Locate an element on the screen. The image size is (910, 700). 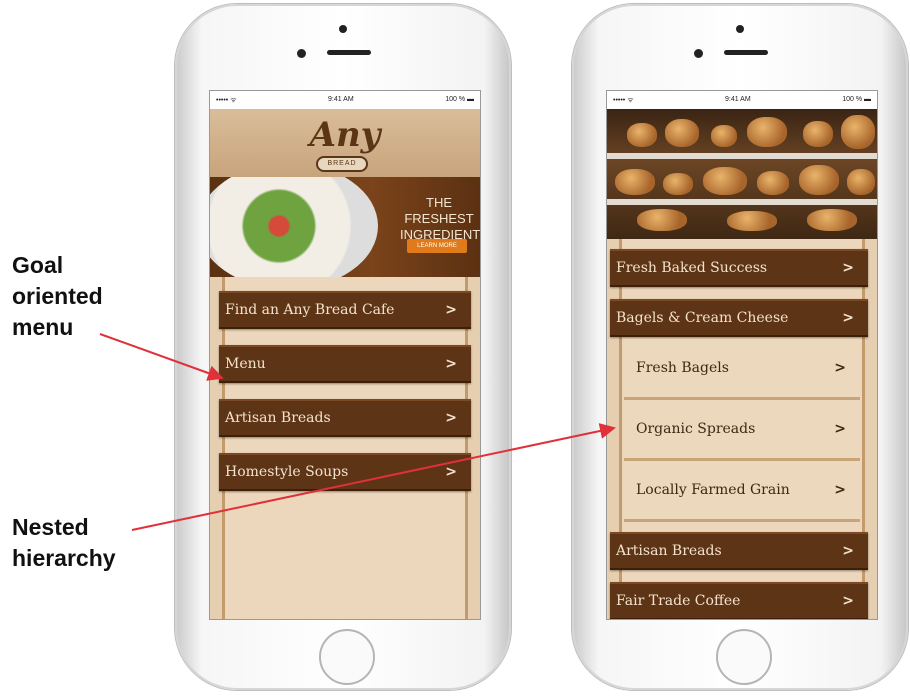
arrow-goal-to-menu is located at coordinates (161, 357).